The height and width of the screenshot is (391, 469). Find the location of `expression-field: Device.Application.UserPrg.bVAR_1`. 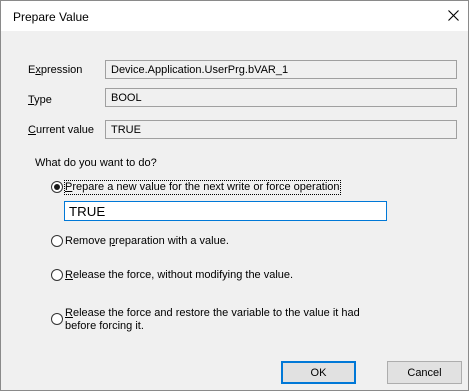

expression-field: Device.Application.UserPrg.bVAR_1 is located at coordinates (281, 69).